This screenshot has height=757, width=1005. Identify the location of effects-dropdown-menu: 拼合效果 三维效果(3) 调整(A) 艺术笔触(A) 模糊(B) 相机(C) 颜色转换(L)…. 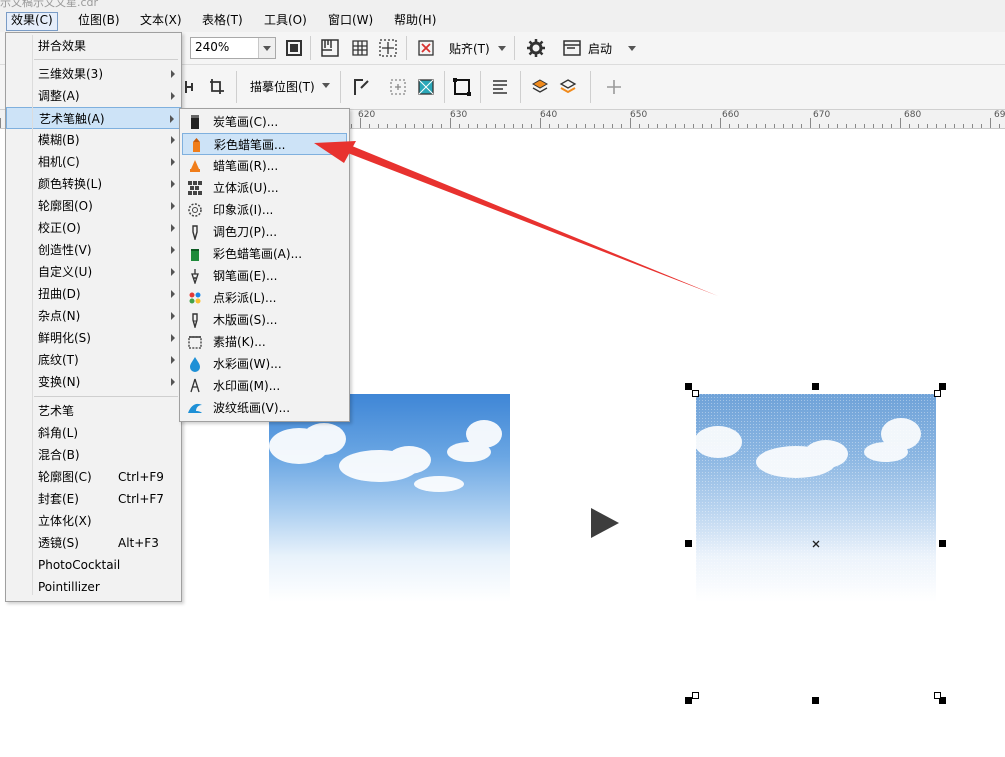
(93, 317).